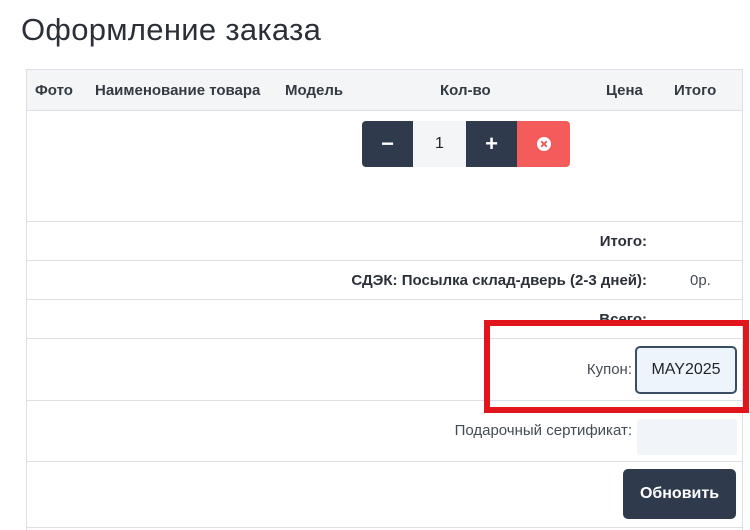 This screenshot has width=750, height=530. I want to click on header-price: Цена, so click(624, 90).